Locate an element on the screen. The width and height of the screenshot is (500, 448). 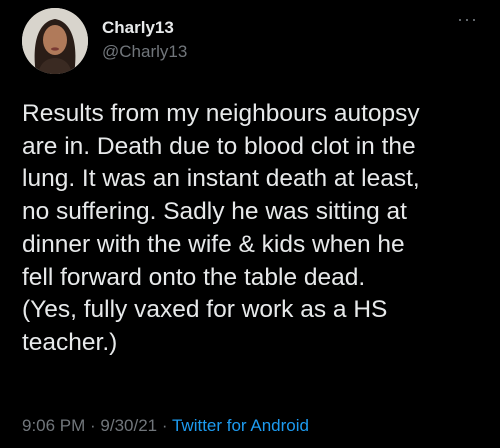
tweet-date: 9/30/21 is located at coordinates (128, 425).